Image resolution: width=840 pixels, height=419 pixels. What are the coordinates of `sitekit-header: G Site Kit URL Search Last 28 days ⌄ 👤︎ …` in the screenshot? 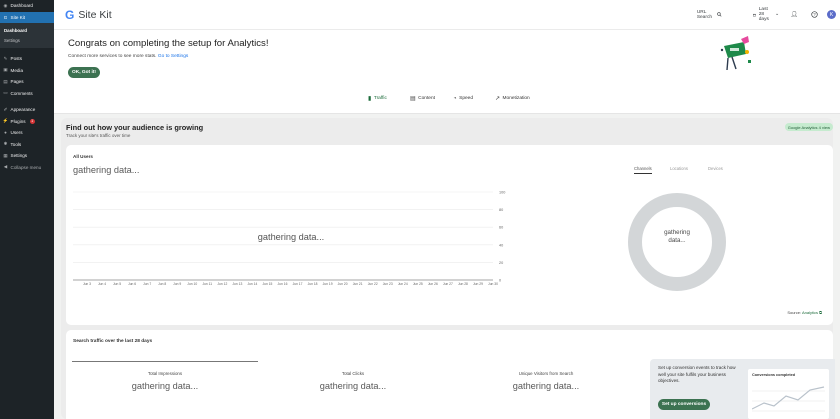 It's located at (447, 14).